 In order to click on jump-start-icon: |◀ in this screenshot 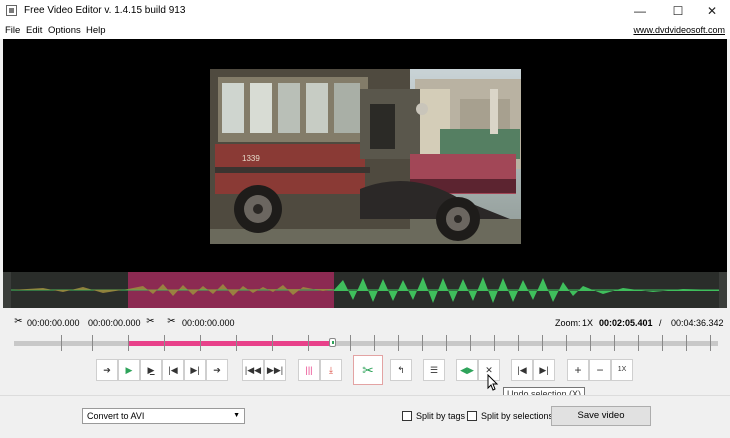, I will do `click(522, 370)`.